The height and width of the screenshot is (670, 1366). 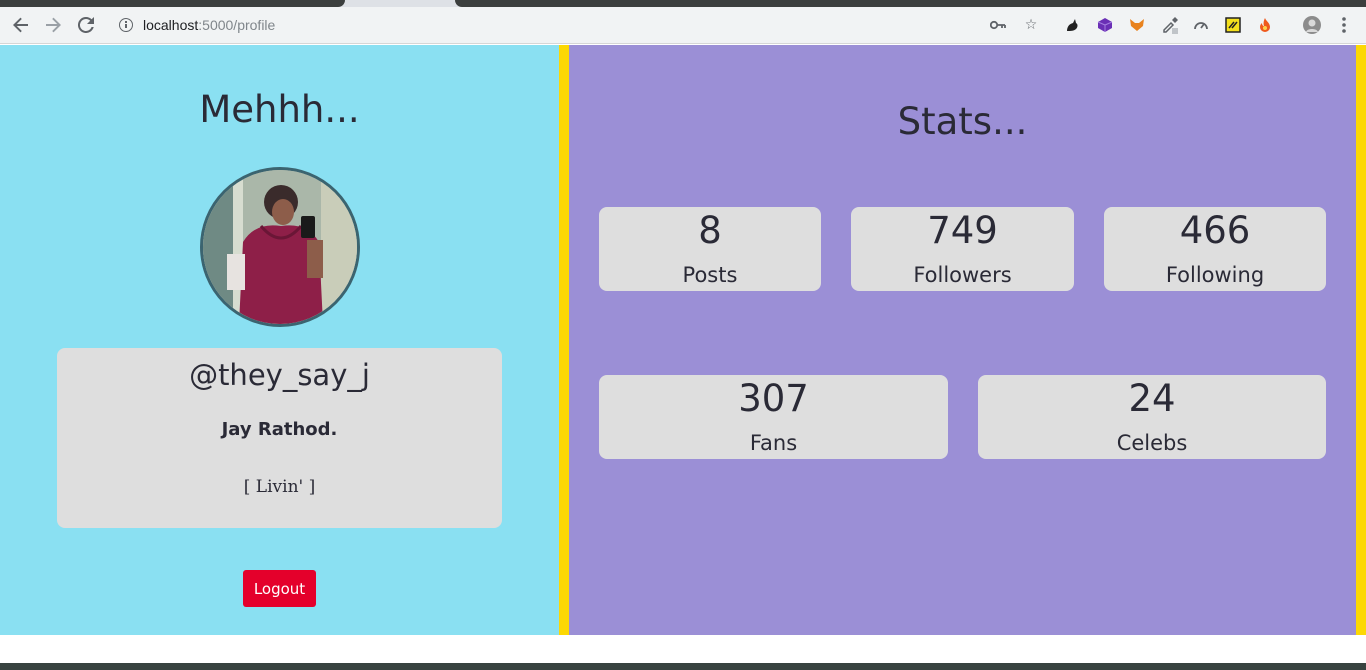 What do you see at coordinates (1215, 230) in the screenshot?
I see `stat-value: 466` at bounding box center [1215, 230].